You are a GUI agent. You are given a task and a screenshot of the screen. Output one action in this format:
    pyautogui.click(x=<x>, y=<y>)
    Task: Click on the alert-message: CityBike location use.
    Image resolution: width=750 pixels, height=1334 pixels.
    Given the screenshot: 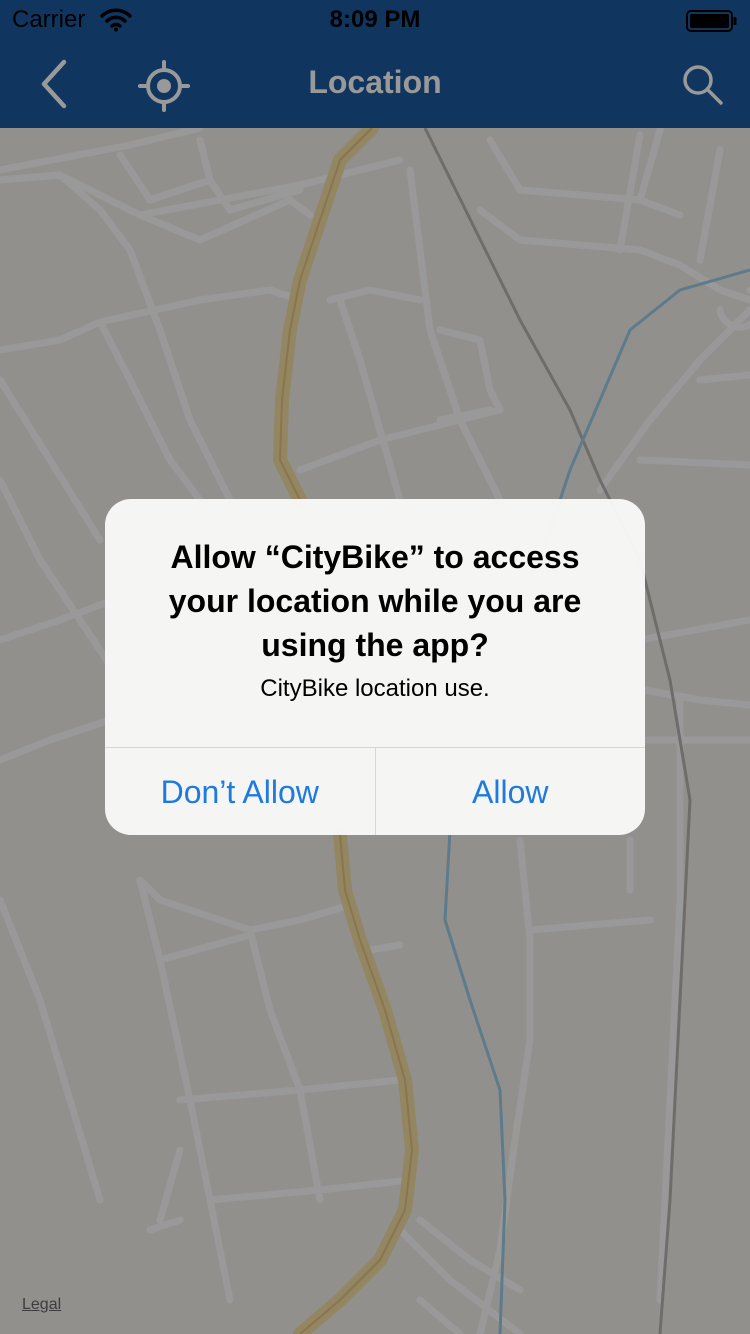 What is the action you would take?
    pyautogui.click(x=375, y=688)
    